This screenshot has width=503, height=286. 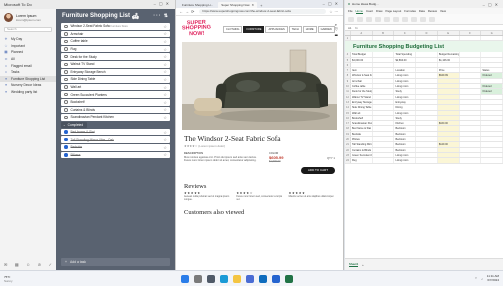 What do you see at coordinates (449, 33) in the screenshot?
I see `column-header: E` at bounding box center [449, 33].